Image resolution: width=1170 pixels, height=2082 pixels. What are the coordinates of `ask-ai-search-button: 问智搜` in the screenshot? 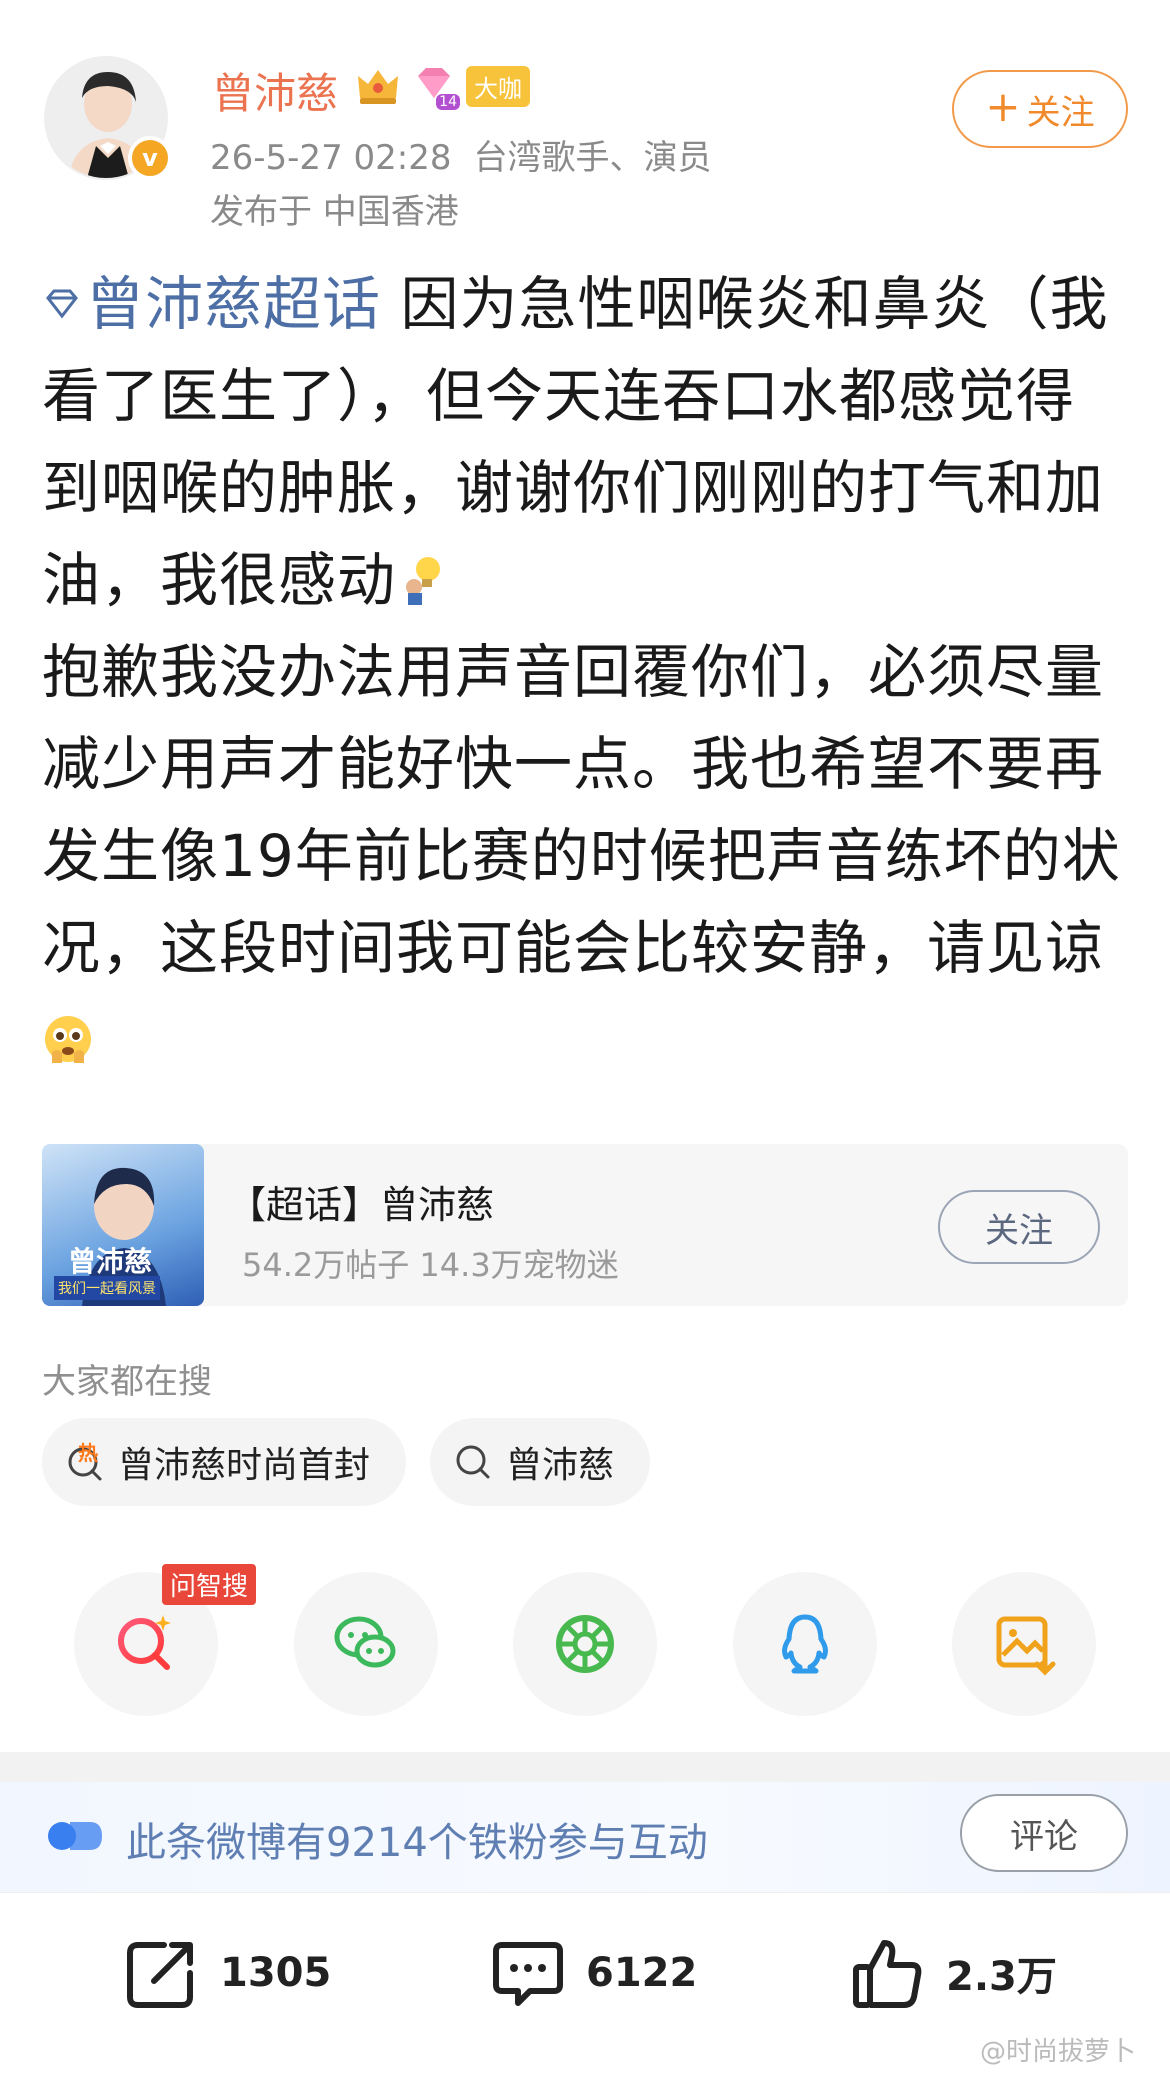 It's located at (165, 1640).